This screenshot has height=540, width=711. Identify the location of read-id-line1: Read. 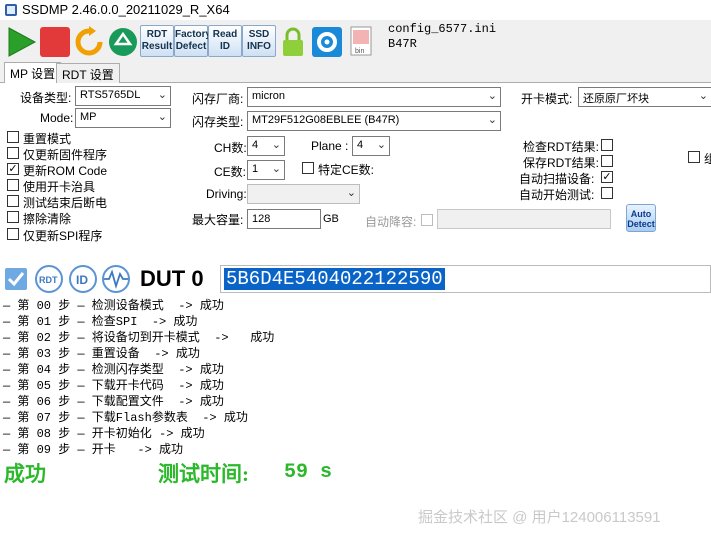
(225, 34).